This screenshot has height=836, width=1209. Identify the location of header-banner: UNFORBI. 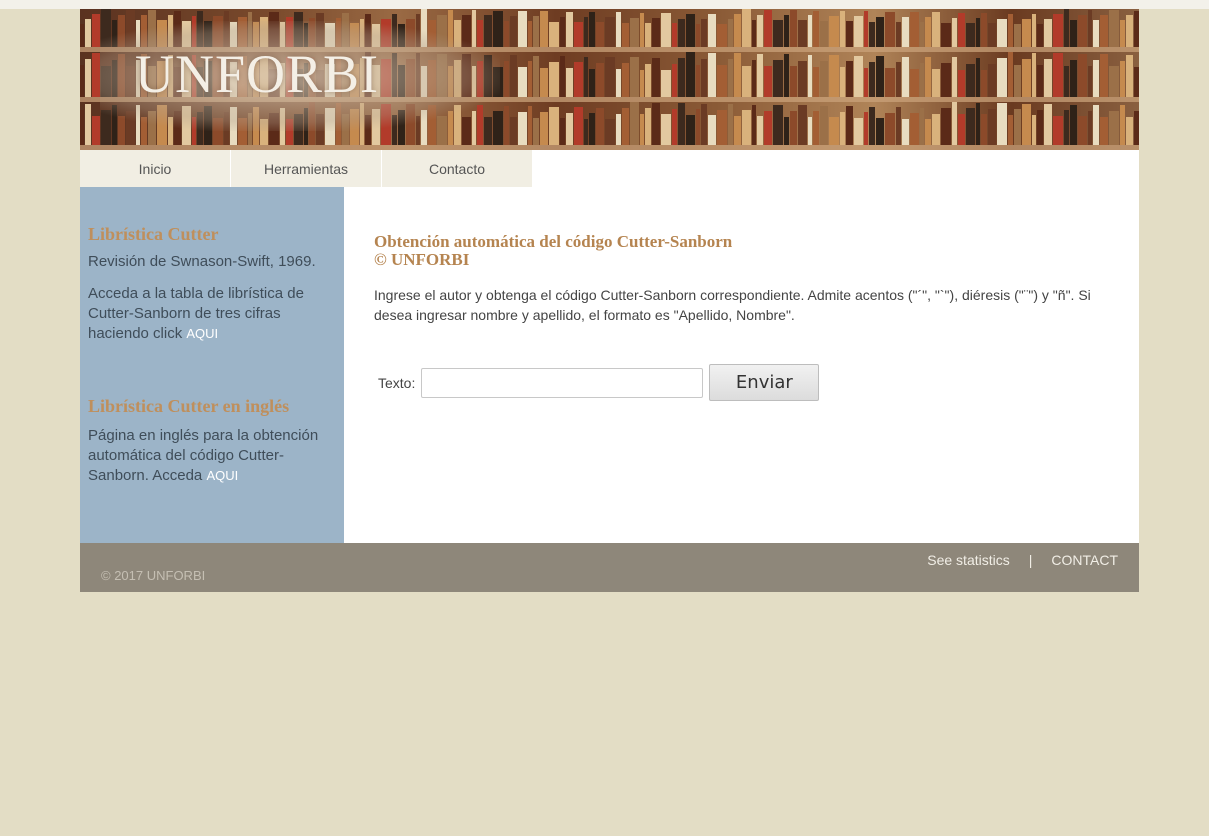
(609, 79).